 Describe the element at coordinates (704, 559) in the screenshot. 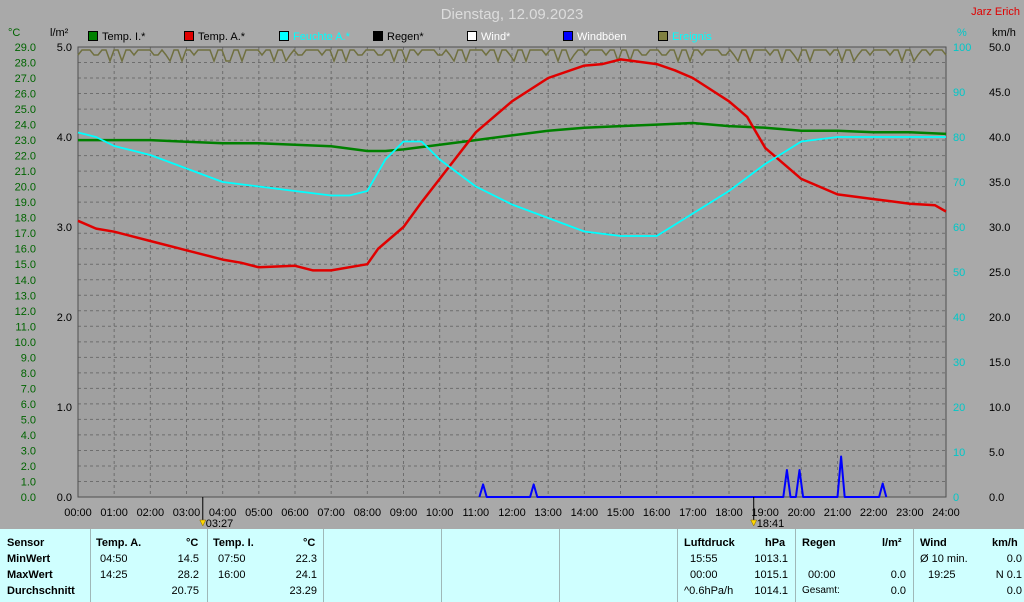

I see `pressure-min-time: 15:55` at that location.